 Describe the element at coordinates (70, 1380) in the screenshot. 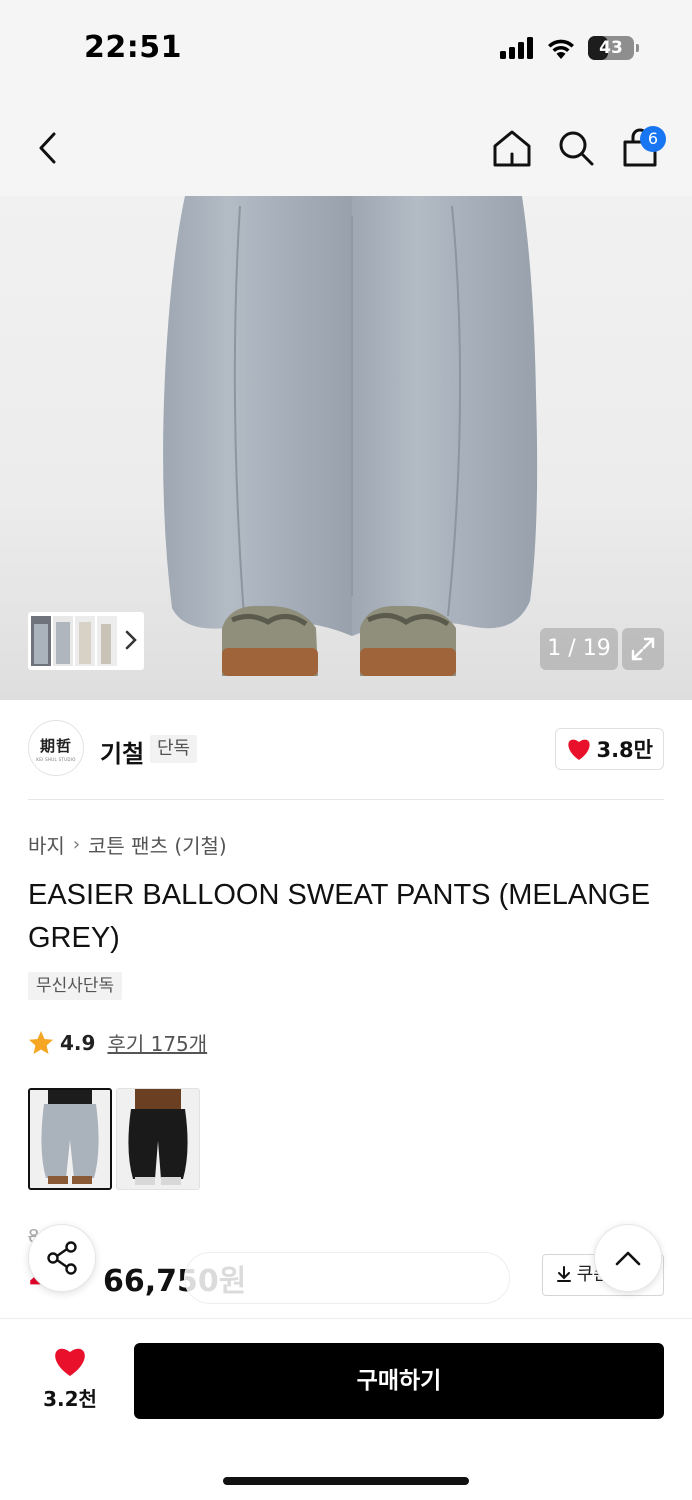

I see `wishlist-button: 3.2천` at that location.